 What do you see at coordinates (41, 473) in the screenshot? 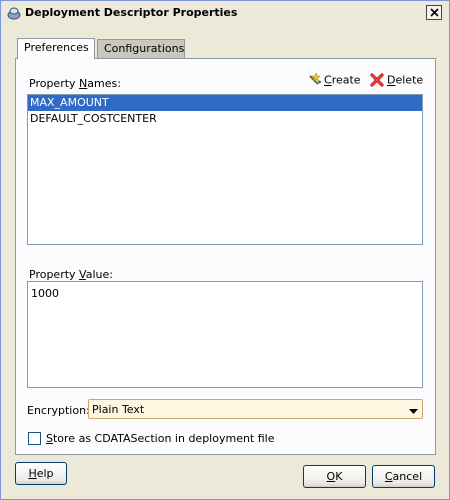
I see `help-button: Help` at bounding box center [41, 473].